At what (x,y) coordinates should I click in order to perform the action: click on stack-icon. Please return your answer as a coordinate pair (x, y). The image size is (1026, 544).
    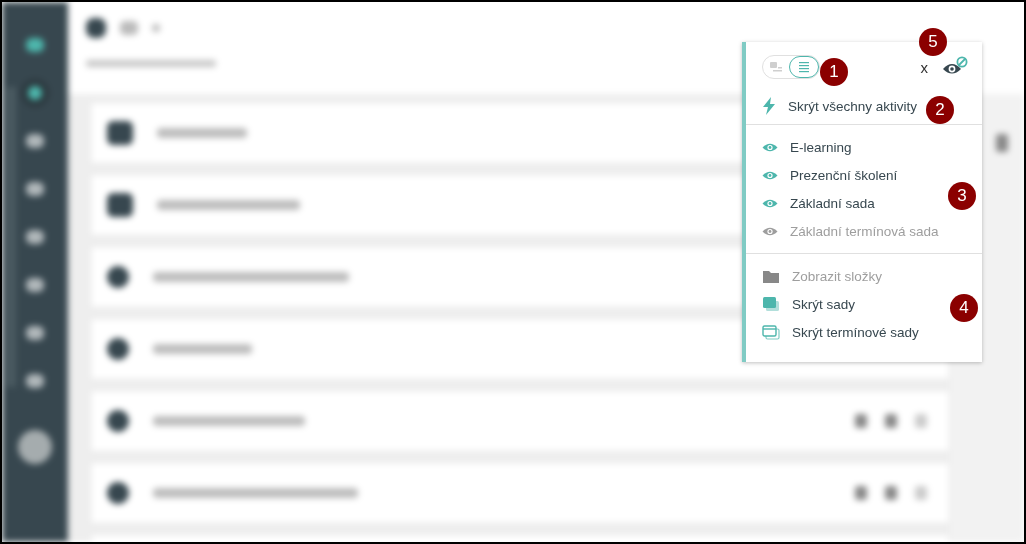
    Looking at the image, I should click on (771, 304).